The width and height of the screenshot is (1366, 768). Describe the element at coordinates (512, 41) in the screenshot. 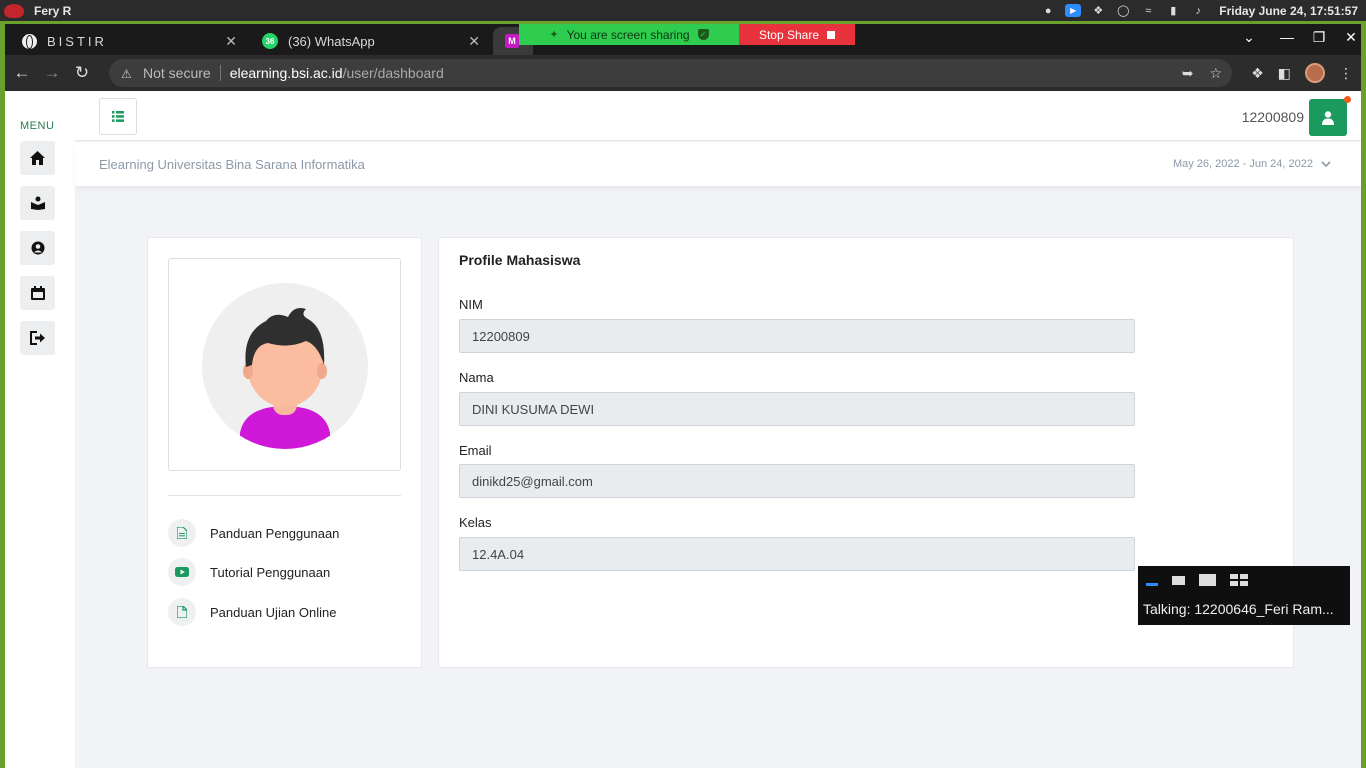

I see `m-favicon-icon: M` at that location.